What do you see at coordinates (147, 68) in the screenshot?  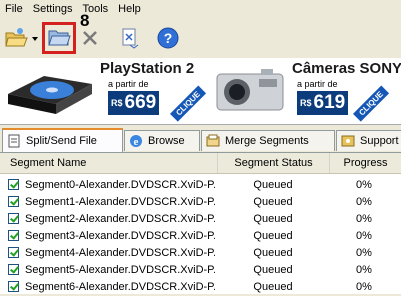 I see `ad-title: PlayStation 2` at bounding box center [147, 68].